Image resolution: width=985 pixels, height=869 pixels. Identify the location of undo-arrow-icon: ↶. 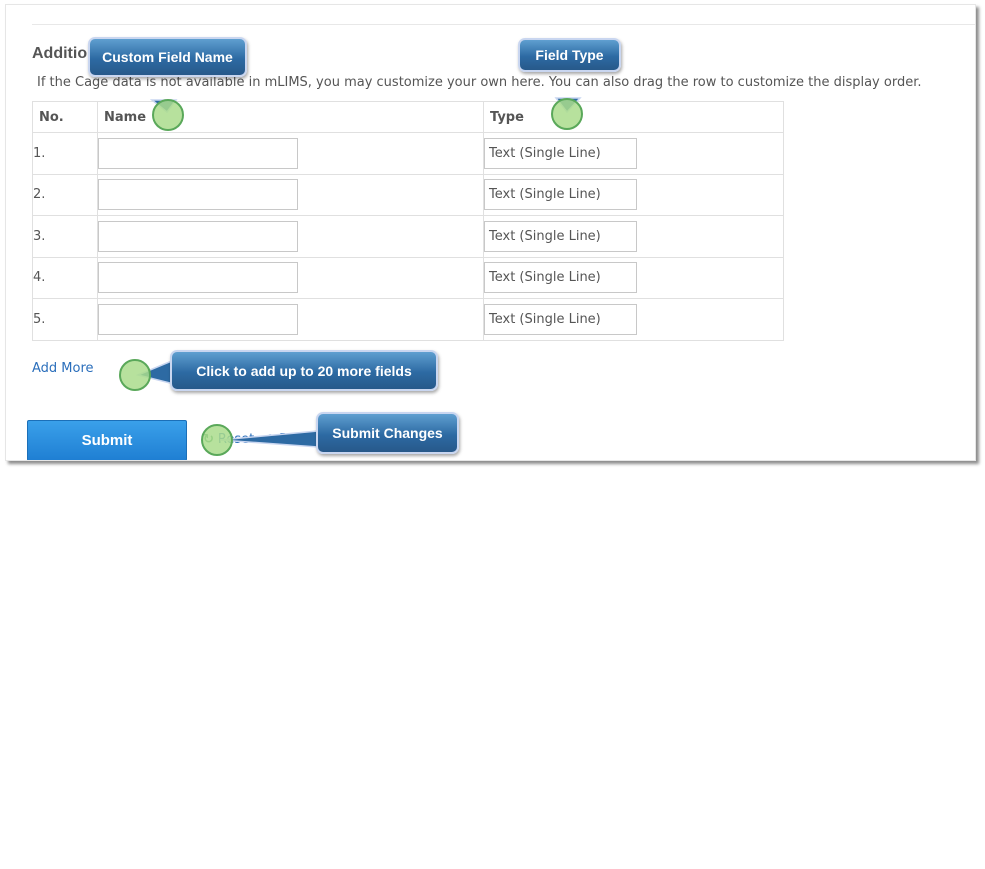
(270, 439).